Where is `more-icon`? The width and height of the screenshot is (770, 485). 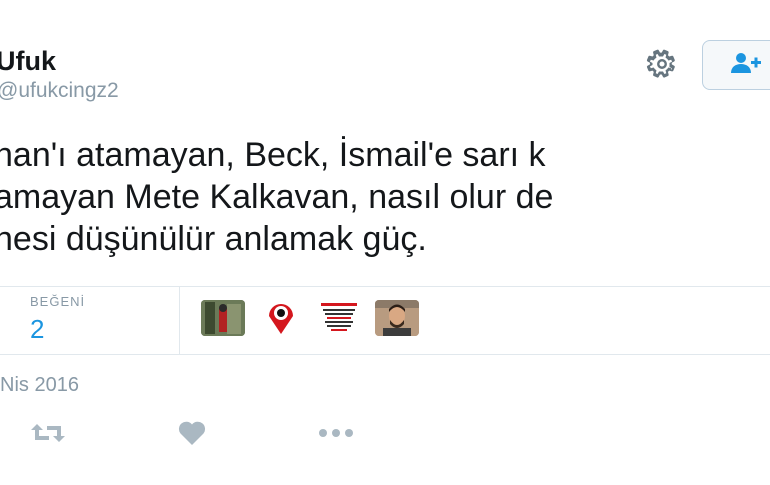 more-icon is located at coordinates (336, 435).